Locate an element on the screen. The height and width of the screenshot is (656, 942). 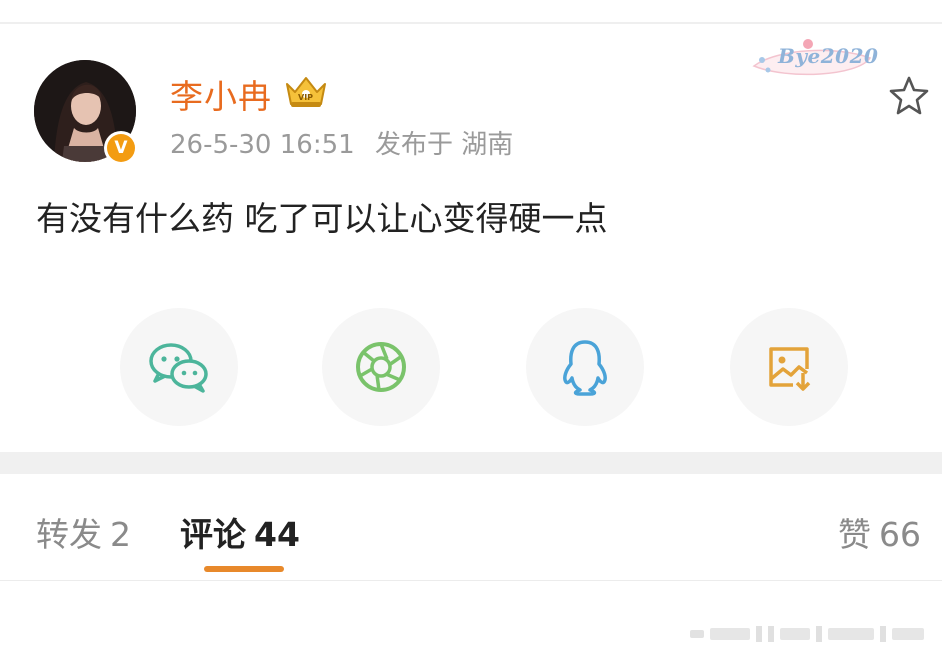
share-wechat-button is located at coordinates (179, 367).